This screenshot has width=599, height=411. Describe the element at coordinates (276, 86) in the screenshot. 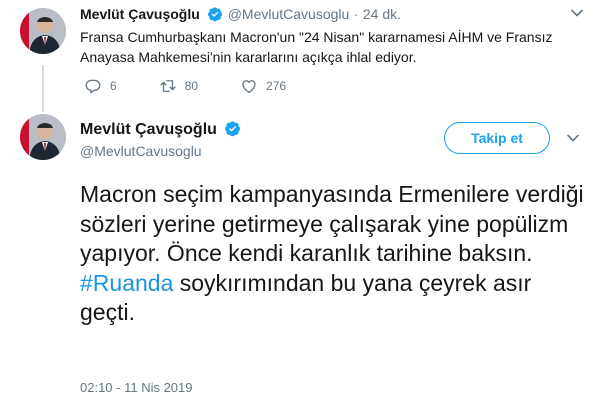

I see `like-count: 276` at that location.